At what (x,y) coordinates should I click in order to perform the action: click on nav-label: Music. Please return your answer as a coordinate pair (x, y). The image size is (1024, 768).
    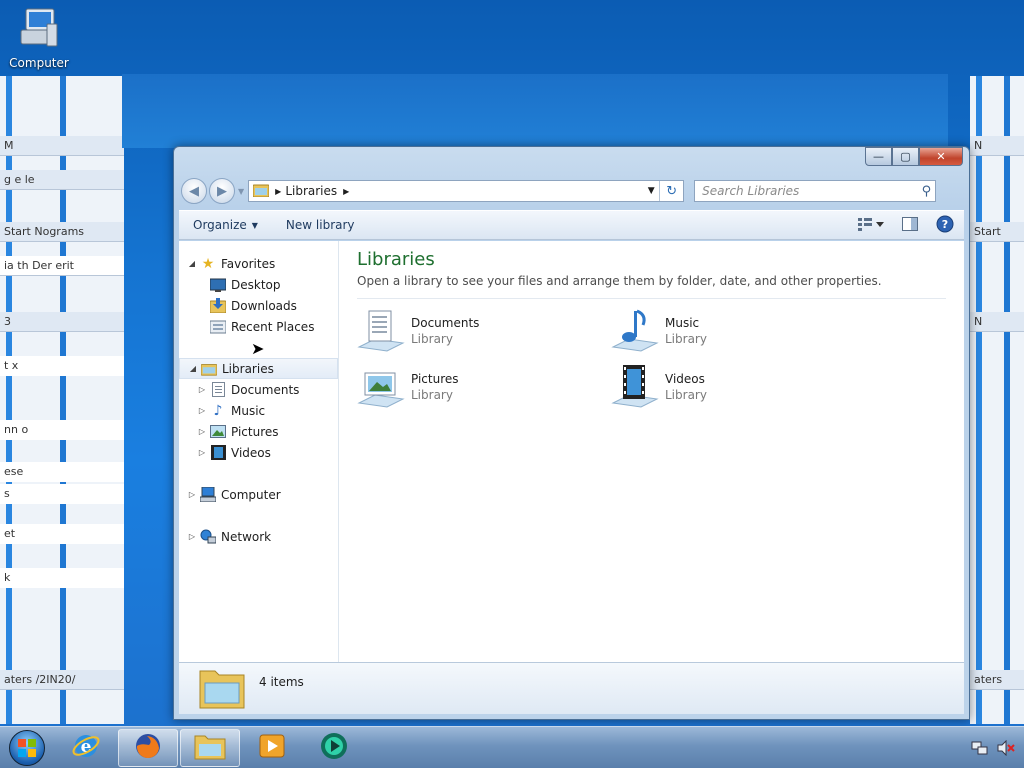
    Looking at the image, I should click on (248, 410).